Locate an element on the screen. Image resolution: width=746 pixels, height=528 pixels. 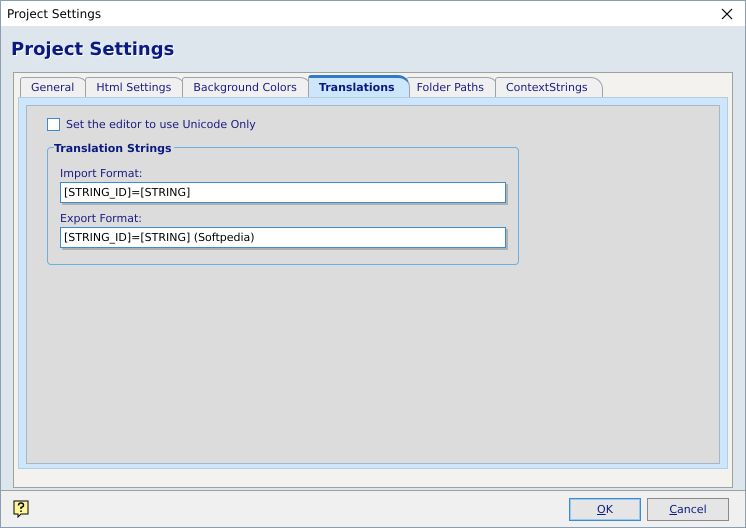
dialog-button: Cancel is located at coordinates (688, 509).